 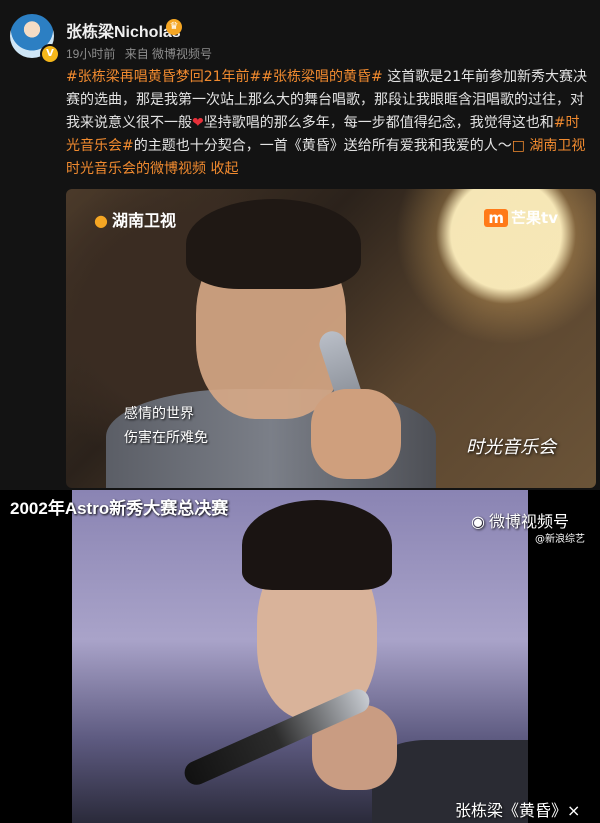 What do you see at coordinates (50, 54) in the screenshot?
I see `verified-badge-icon: V` at bounding box center [50, 54].